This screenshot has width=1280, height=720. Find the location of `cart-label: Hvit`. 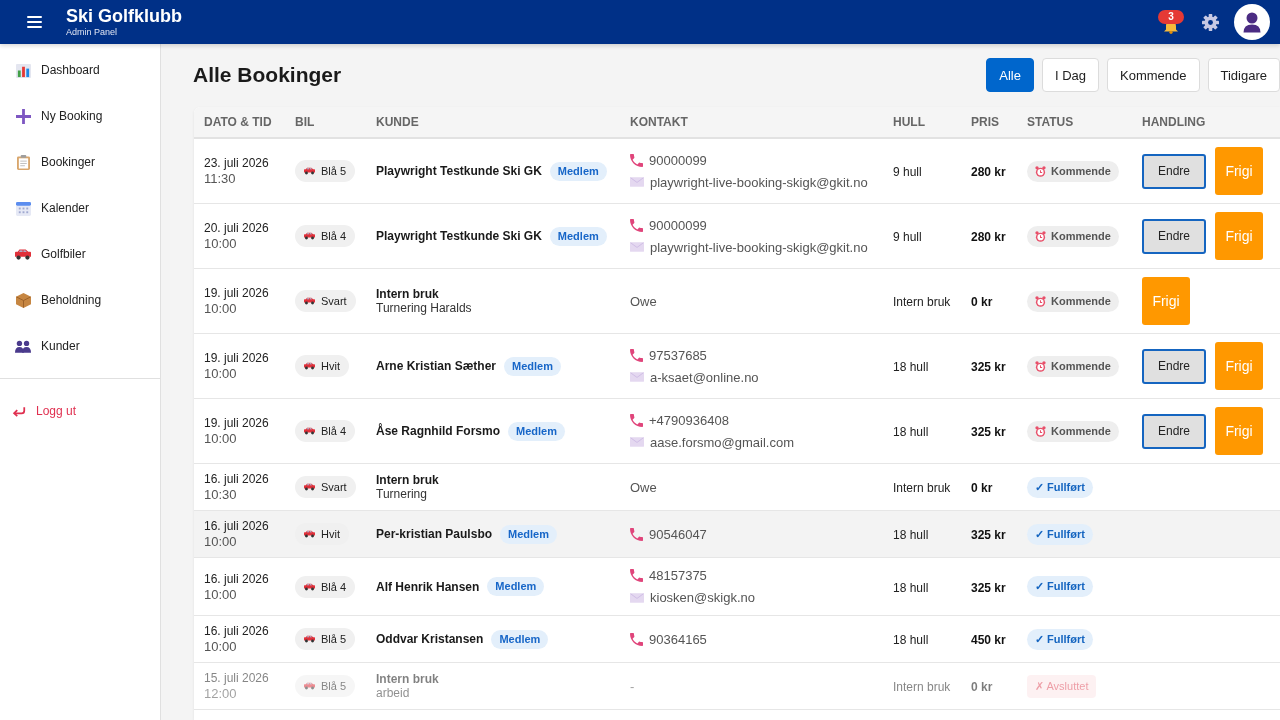

cart-label: Hvit is located at coordinates (330, 534).